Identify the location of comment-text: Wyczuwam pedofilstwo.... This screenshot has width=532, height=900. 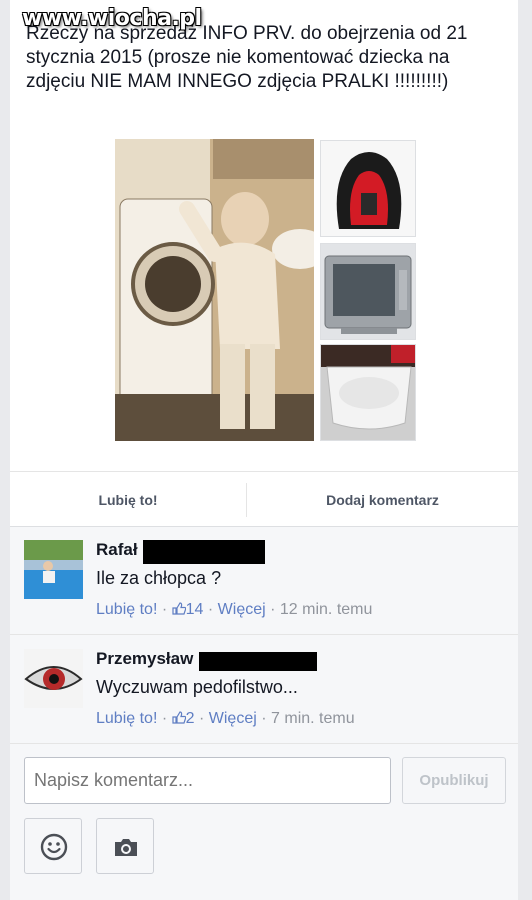
(197, 687).